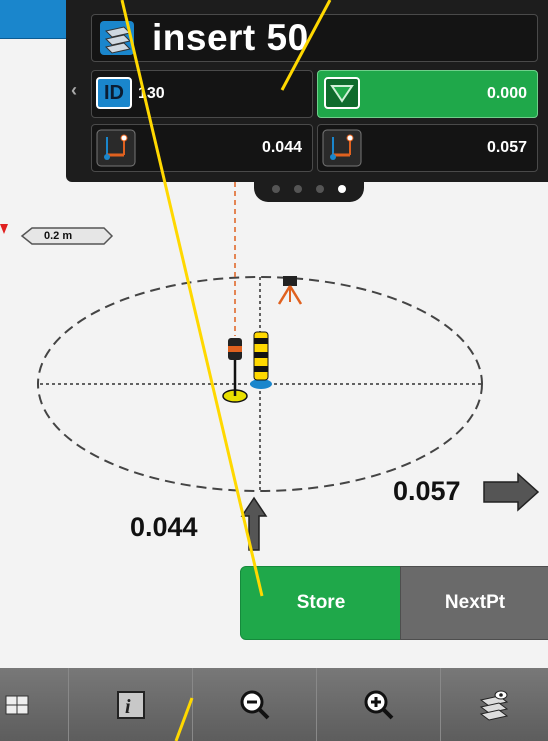  What do you see at coordinates (235, 370) in the screenshot?
I see `rover-position-icon` at bounding box center [235, 370].